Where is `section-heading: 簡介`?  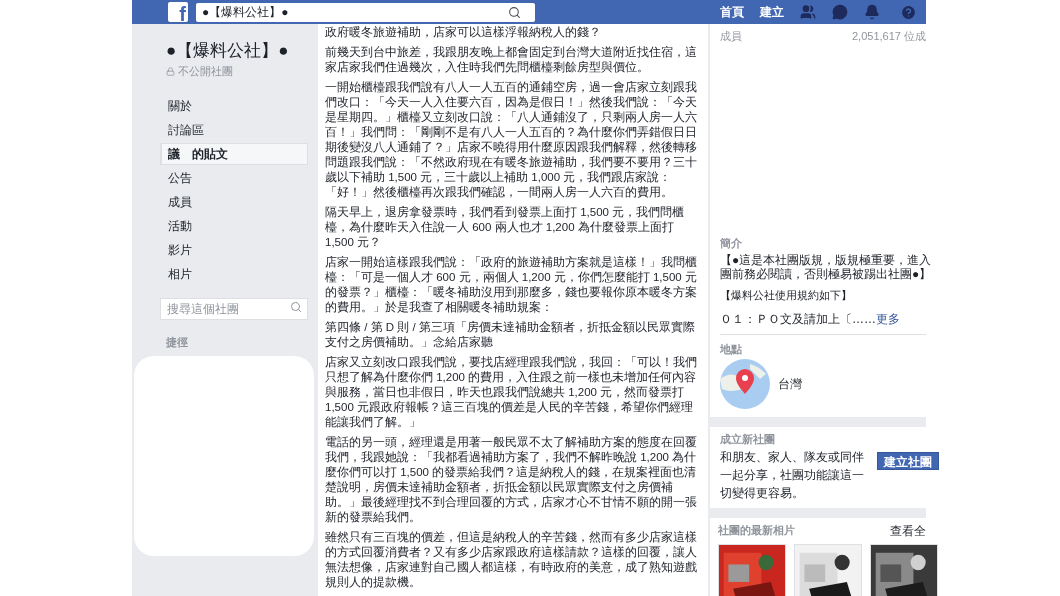 section-heading: 簡介 is located at coordinates (731, 243).